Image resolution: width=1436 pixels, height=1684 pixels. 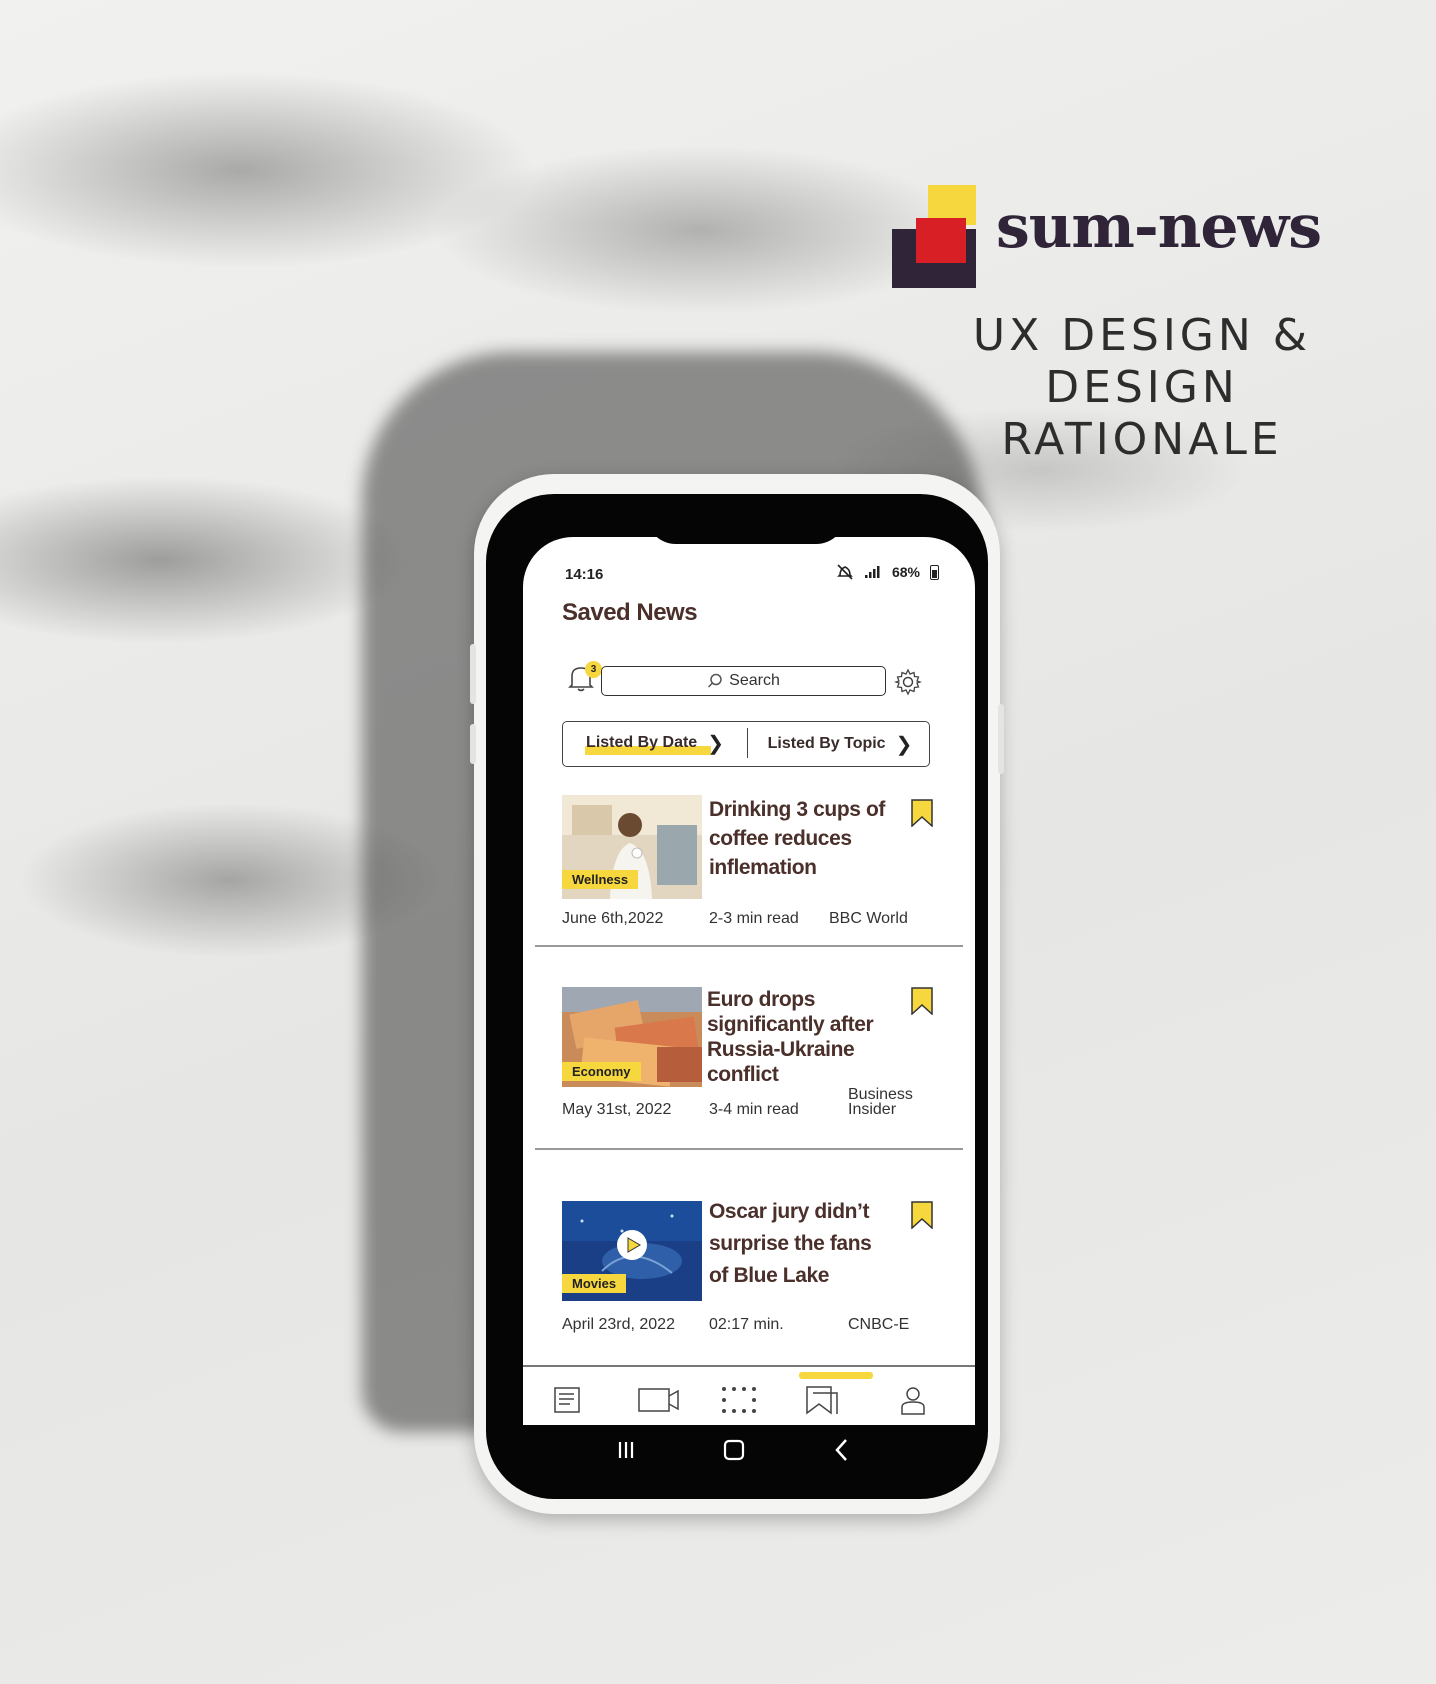 I want to click on apps-grid-icon, so click(x=738, y=1400).